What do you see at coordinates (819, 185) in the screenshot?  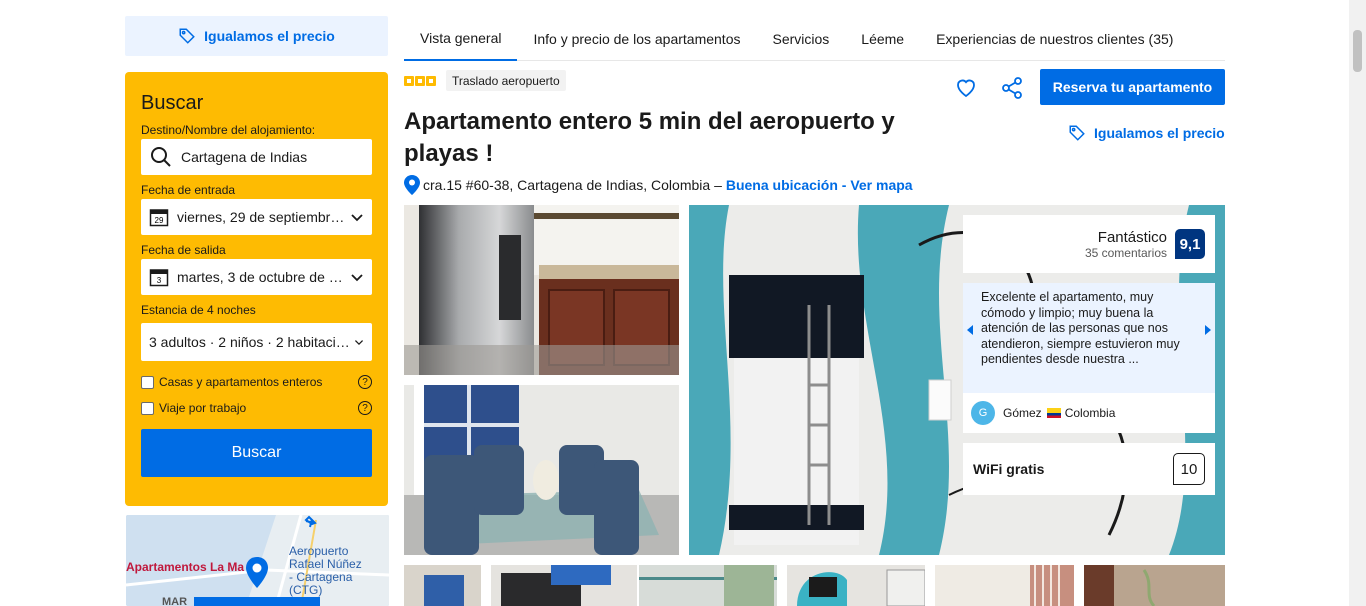 I see `view-map-link: Buena ubicación - Ver mapa` at bounding box center [819, 185].